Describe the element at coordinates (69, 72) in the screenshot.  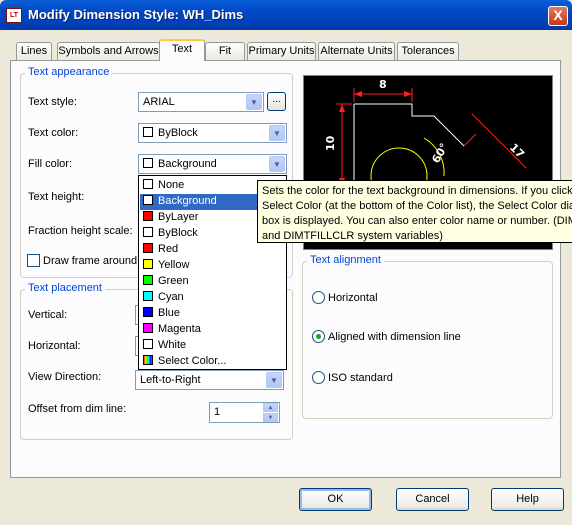
I see `text-appearance-title: Text appearance` at that location.